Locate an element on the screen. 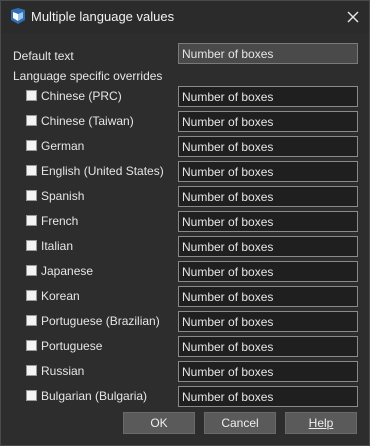  language-row: Portuguese is located at coordinates (185, 346).